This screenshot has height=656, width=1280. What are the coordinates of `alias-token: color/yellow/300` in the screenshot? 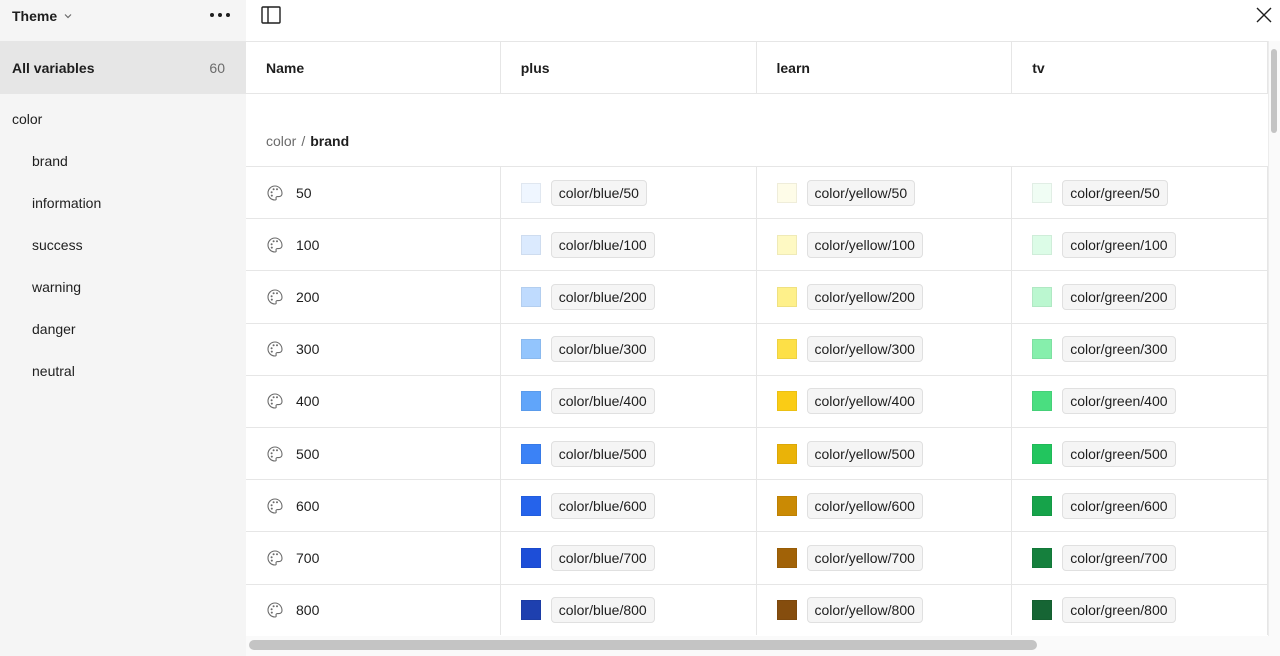 It's located at (864, 349).